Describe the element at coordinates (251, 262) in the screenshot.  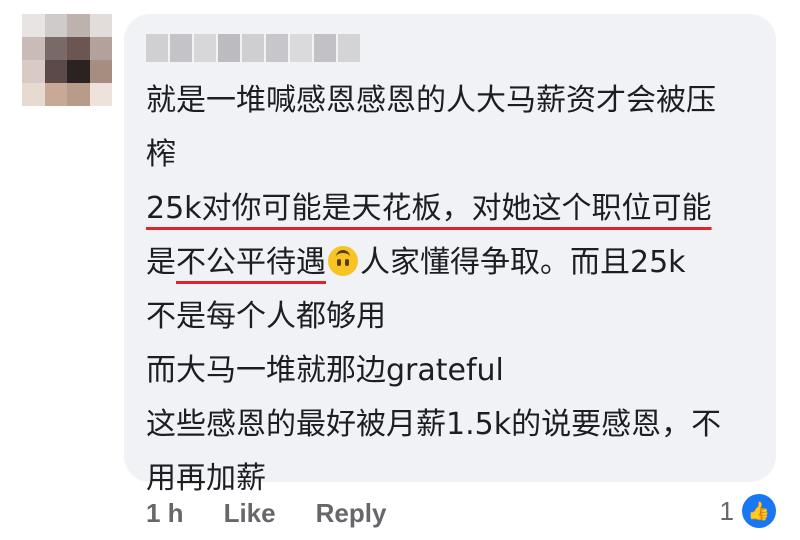
I see `comment-text-underlined: 不公平待遇` at that location.